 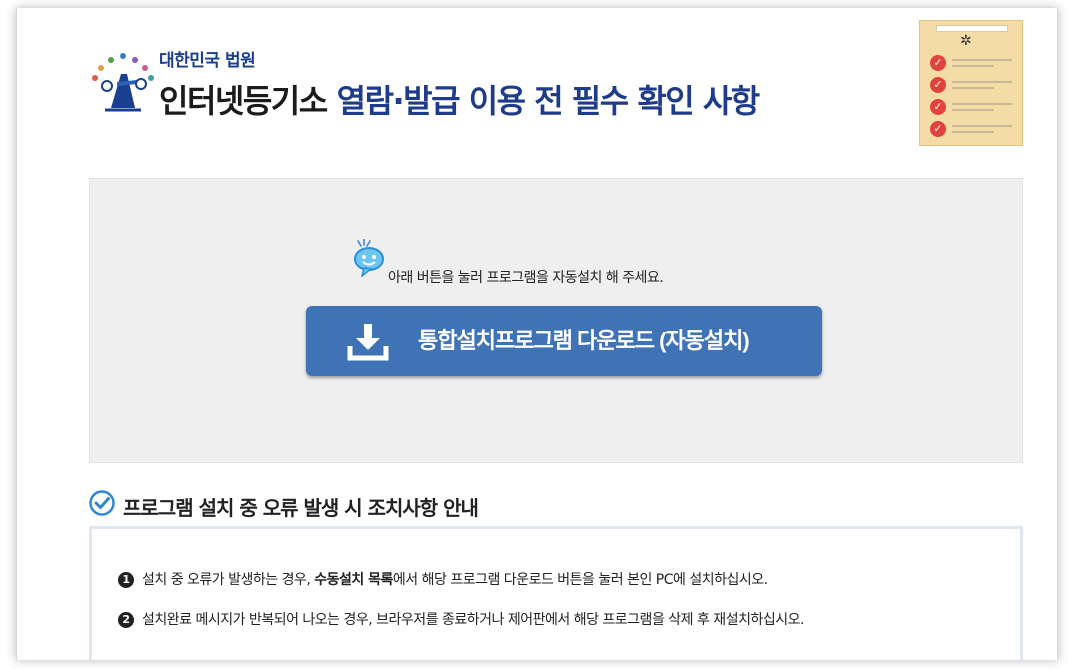 What do you see at coordinates (123, 82) in the screenshot?
I see `court-logo-icon` at bounding box center [123, 82].